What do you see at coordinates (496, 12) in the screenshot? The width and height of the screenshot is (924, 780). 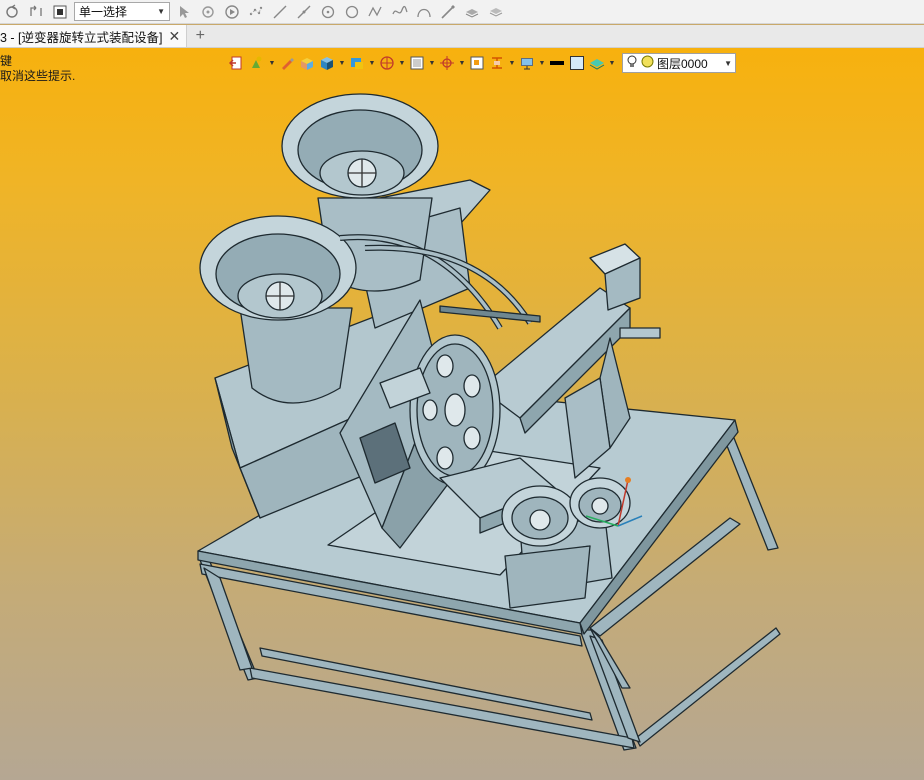 I see `layer-tilt-icon` at bounding box center [496, 12].